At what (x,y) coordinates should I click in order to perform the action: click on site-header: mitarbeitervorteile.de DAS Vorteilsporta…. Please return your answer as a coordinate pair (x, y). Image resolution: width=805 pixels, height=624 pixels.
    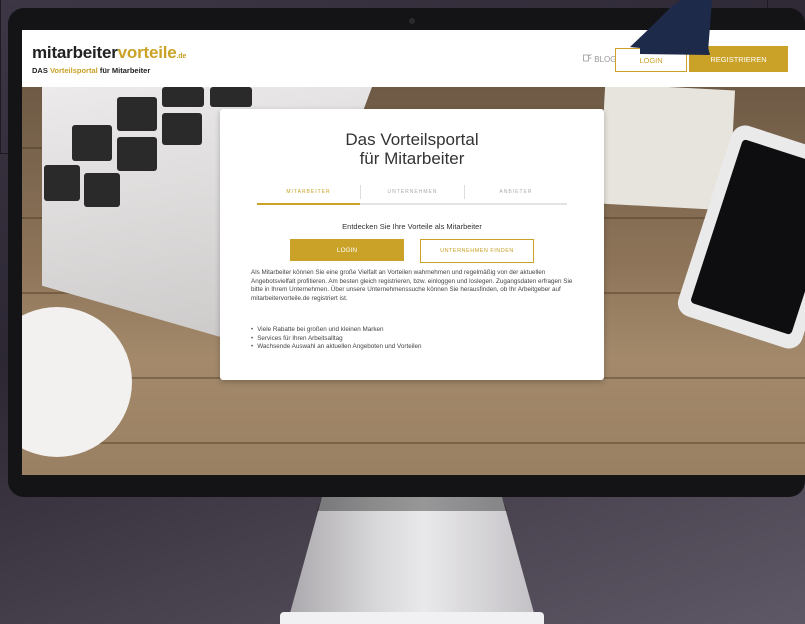
    Looking at the image, I should click on (413, 58).